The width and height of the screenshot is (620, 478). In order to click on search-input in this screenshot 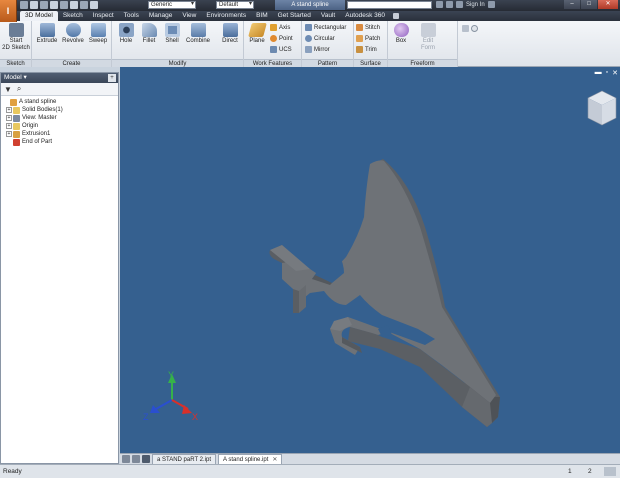, I will do `click(389, 5)`.